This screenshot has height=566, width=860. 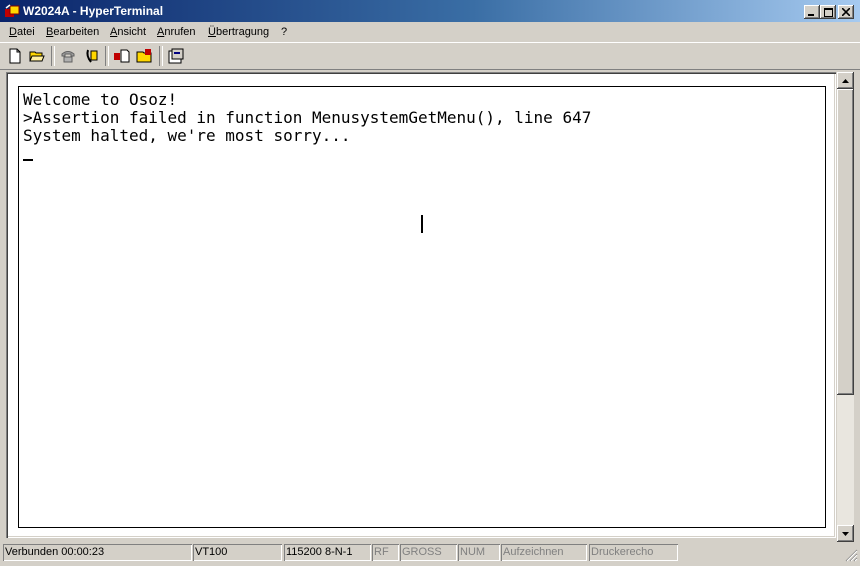 What do you see at coordinates (12, 11) in the screenshot?
I see `hyperterminal-app-icon` at bounding box center [12, 11].